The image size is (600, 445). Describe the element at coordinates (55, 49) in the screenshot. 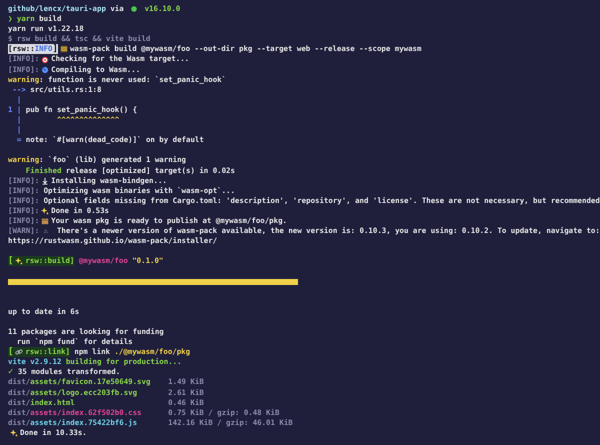

I see `terminal-text: ]` at that location.